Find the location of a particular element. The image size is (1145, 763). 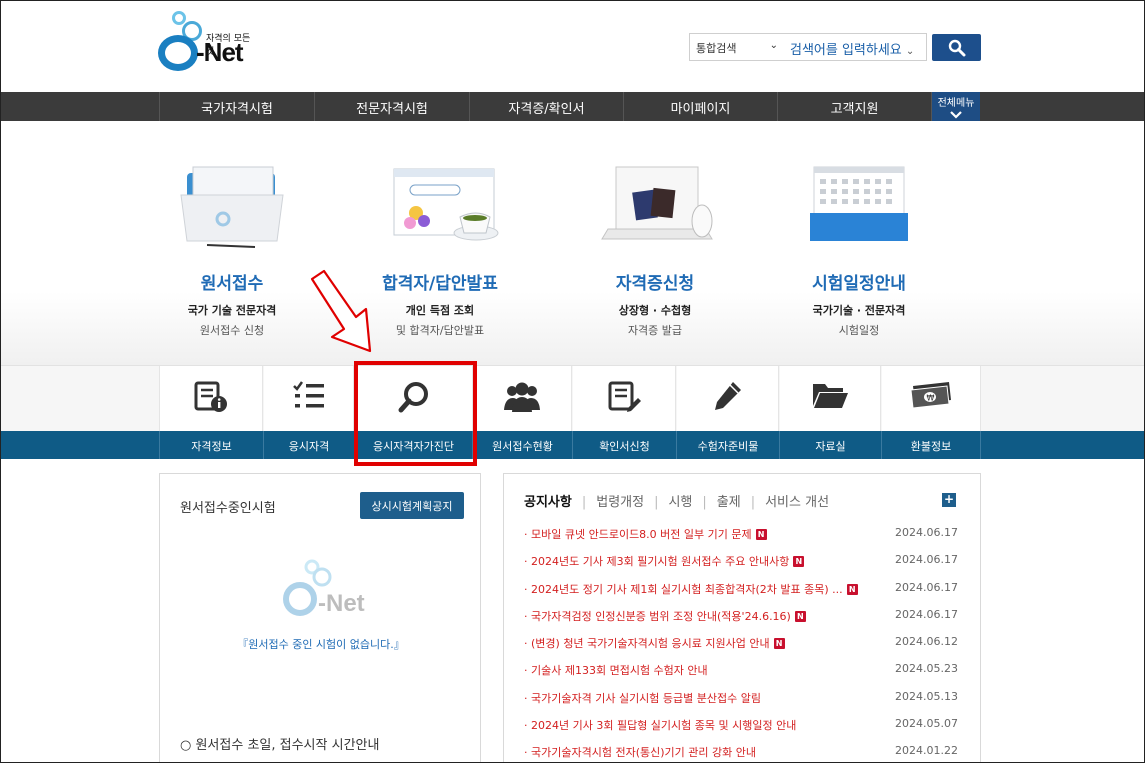

quick-label: 자료실 is located at coordinates (831, 445).